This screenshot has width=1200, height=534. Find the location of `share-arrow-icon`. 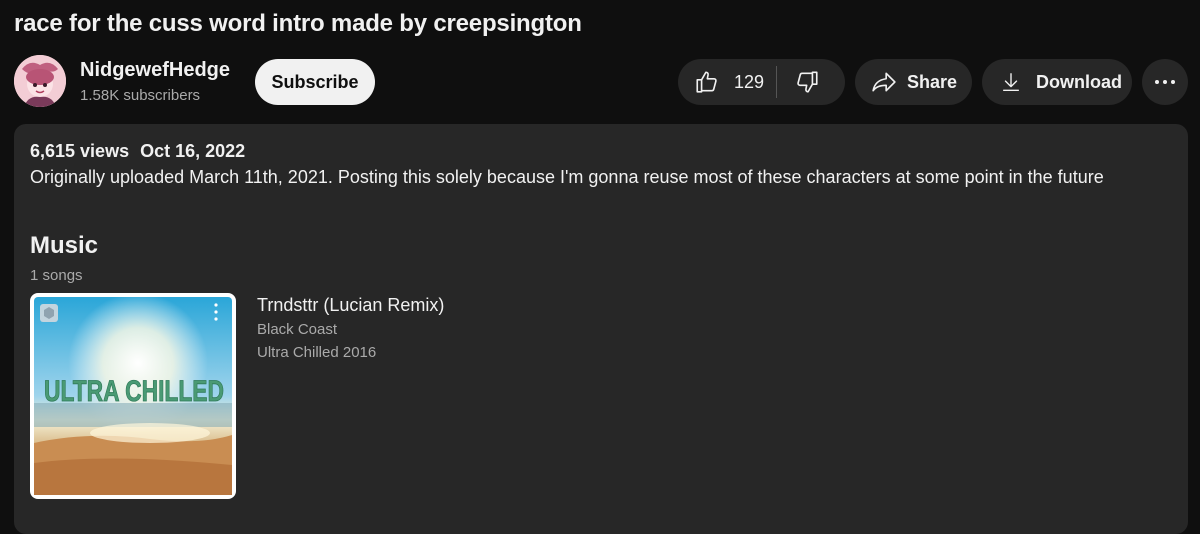

share-arrow-icon is located at coordinates (884, 82).